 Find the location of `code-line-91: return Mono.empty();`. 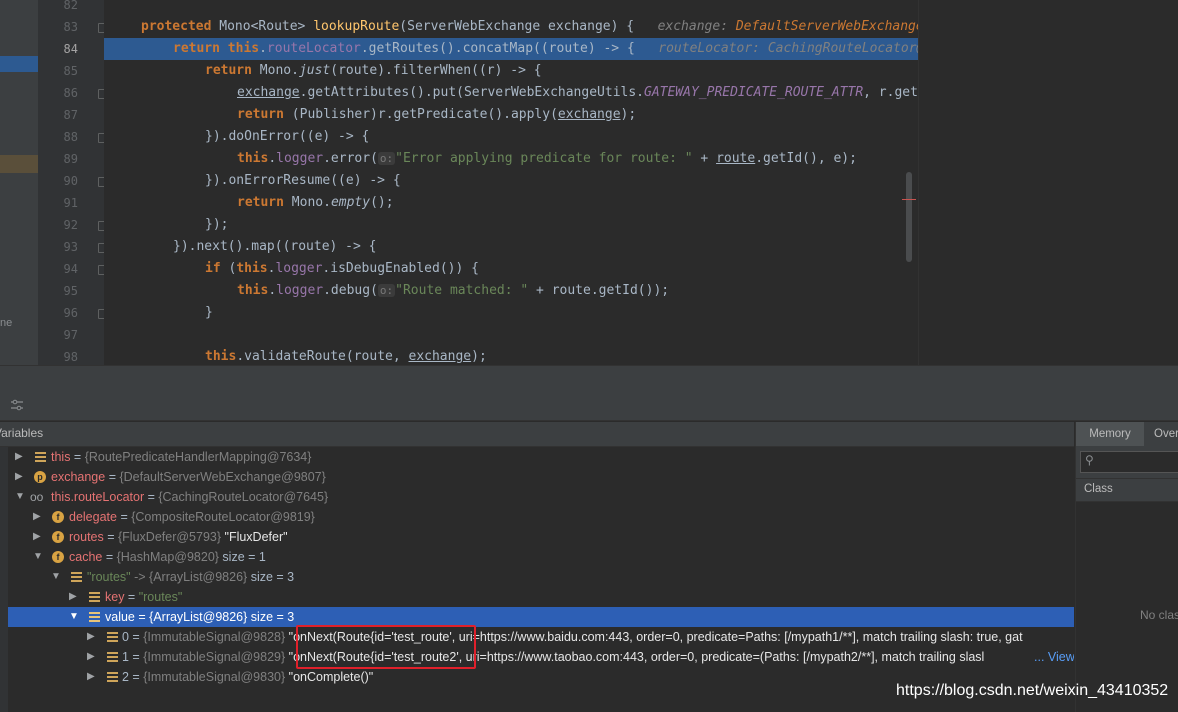

code-line-91: return Mono.empty(); is located at coordinates (315, 202).